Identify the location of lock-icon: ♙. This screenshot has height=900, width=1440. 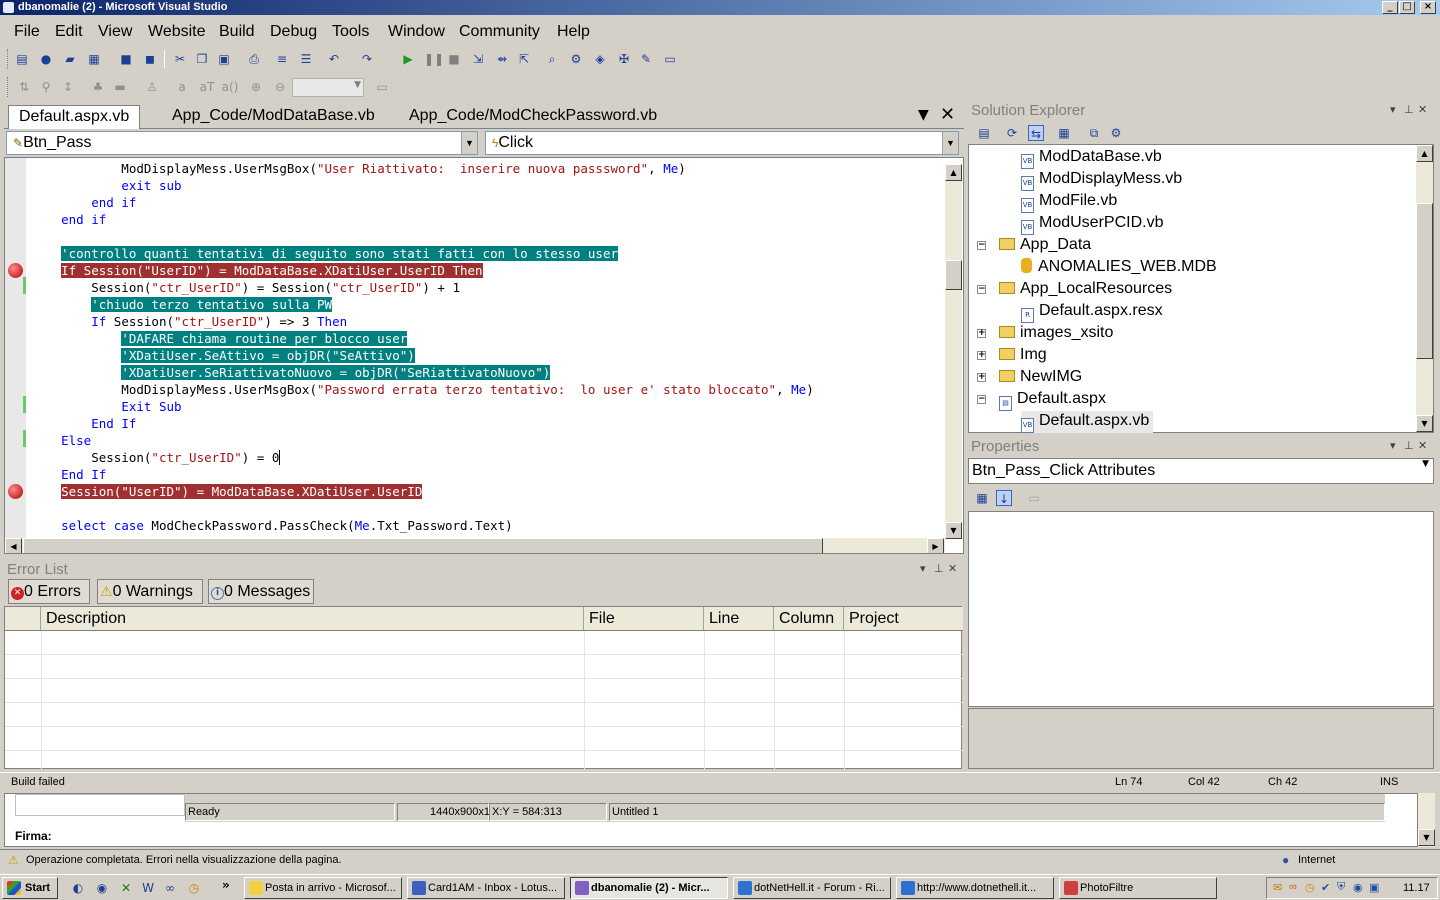
(152, 87).